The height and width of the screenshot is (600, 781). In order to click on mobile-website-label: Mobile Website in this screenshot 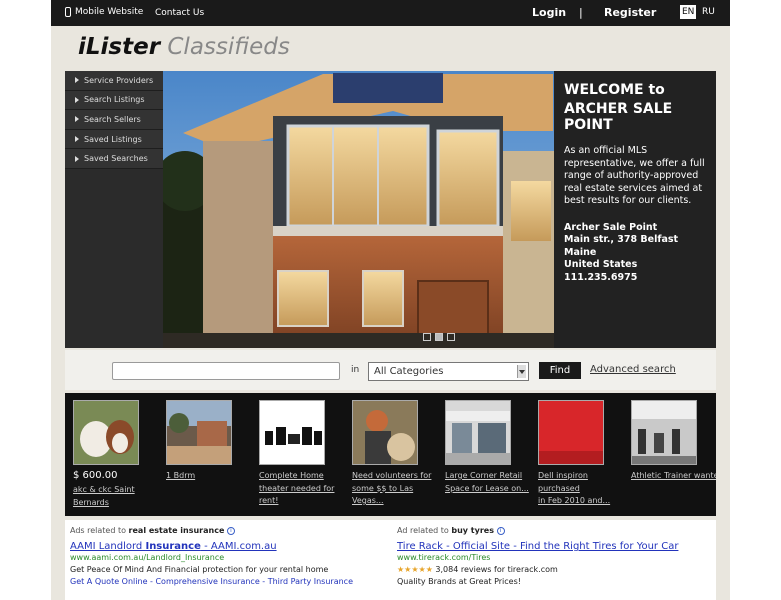, I will do `click(109, 12)`.